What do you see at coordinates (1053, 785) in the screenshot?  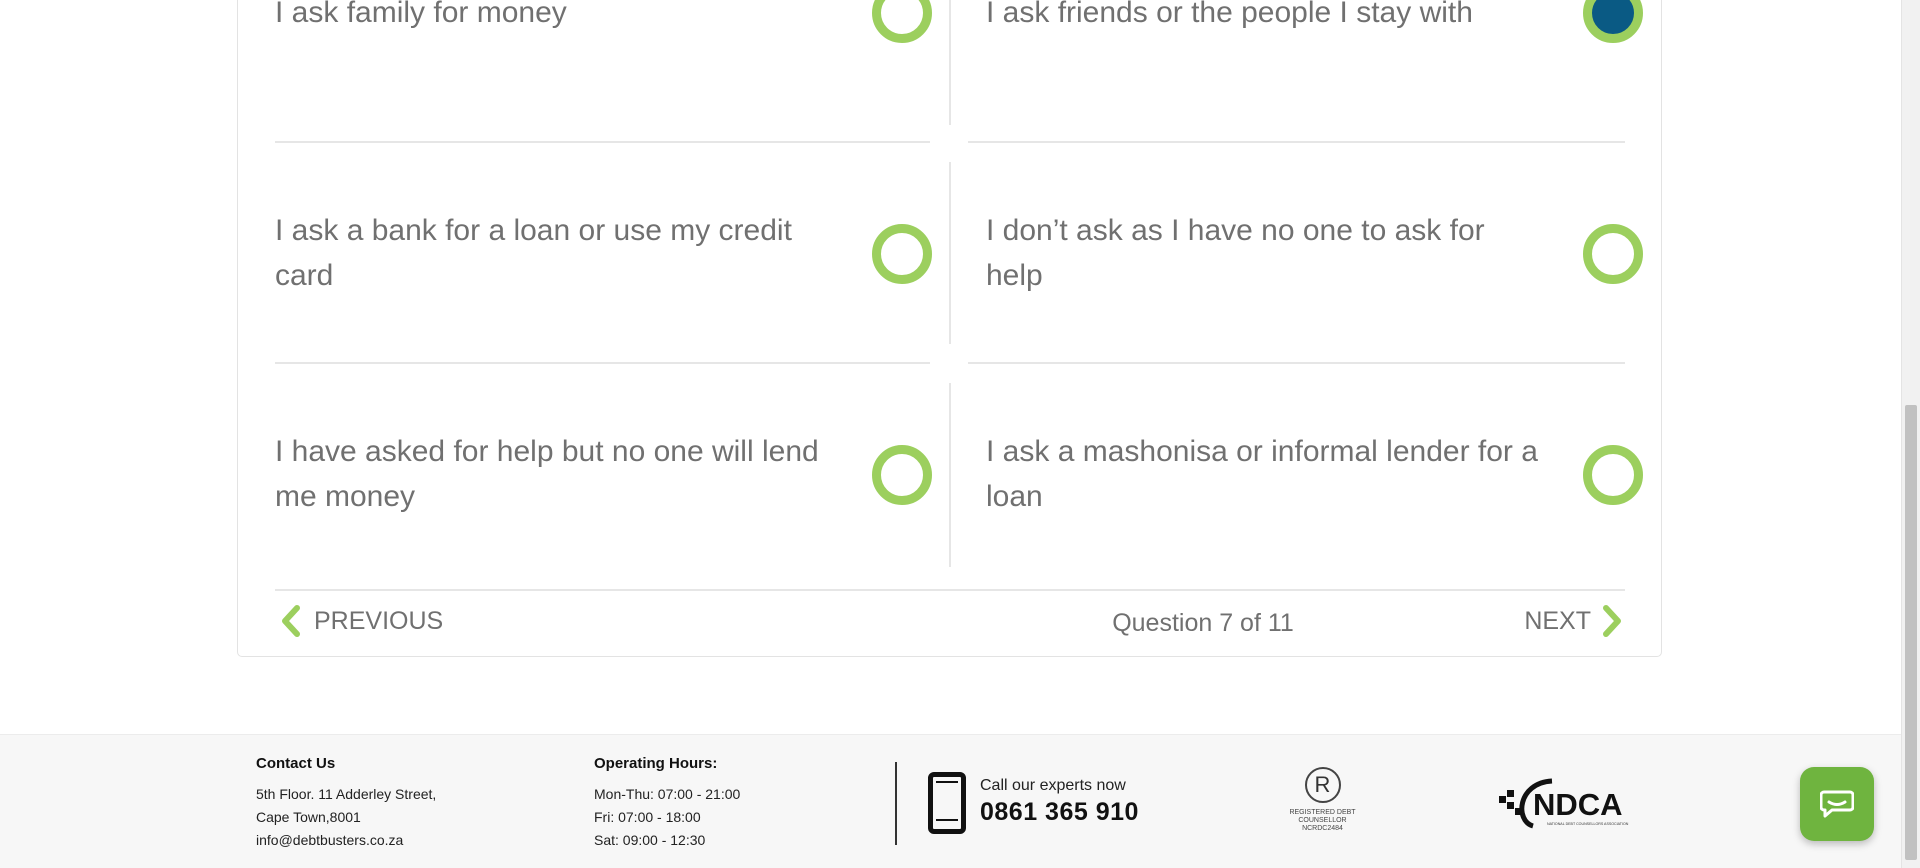 I see `call-label: Call our experts now` at bounding box center [1053, 785].